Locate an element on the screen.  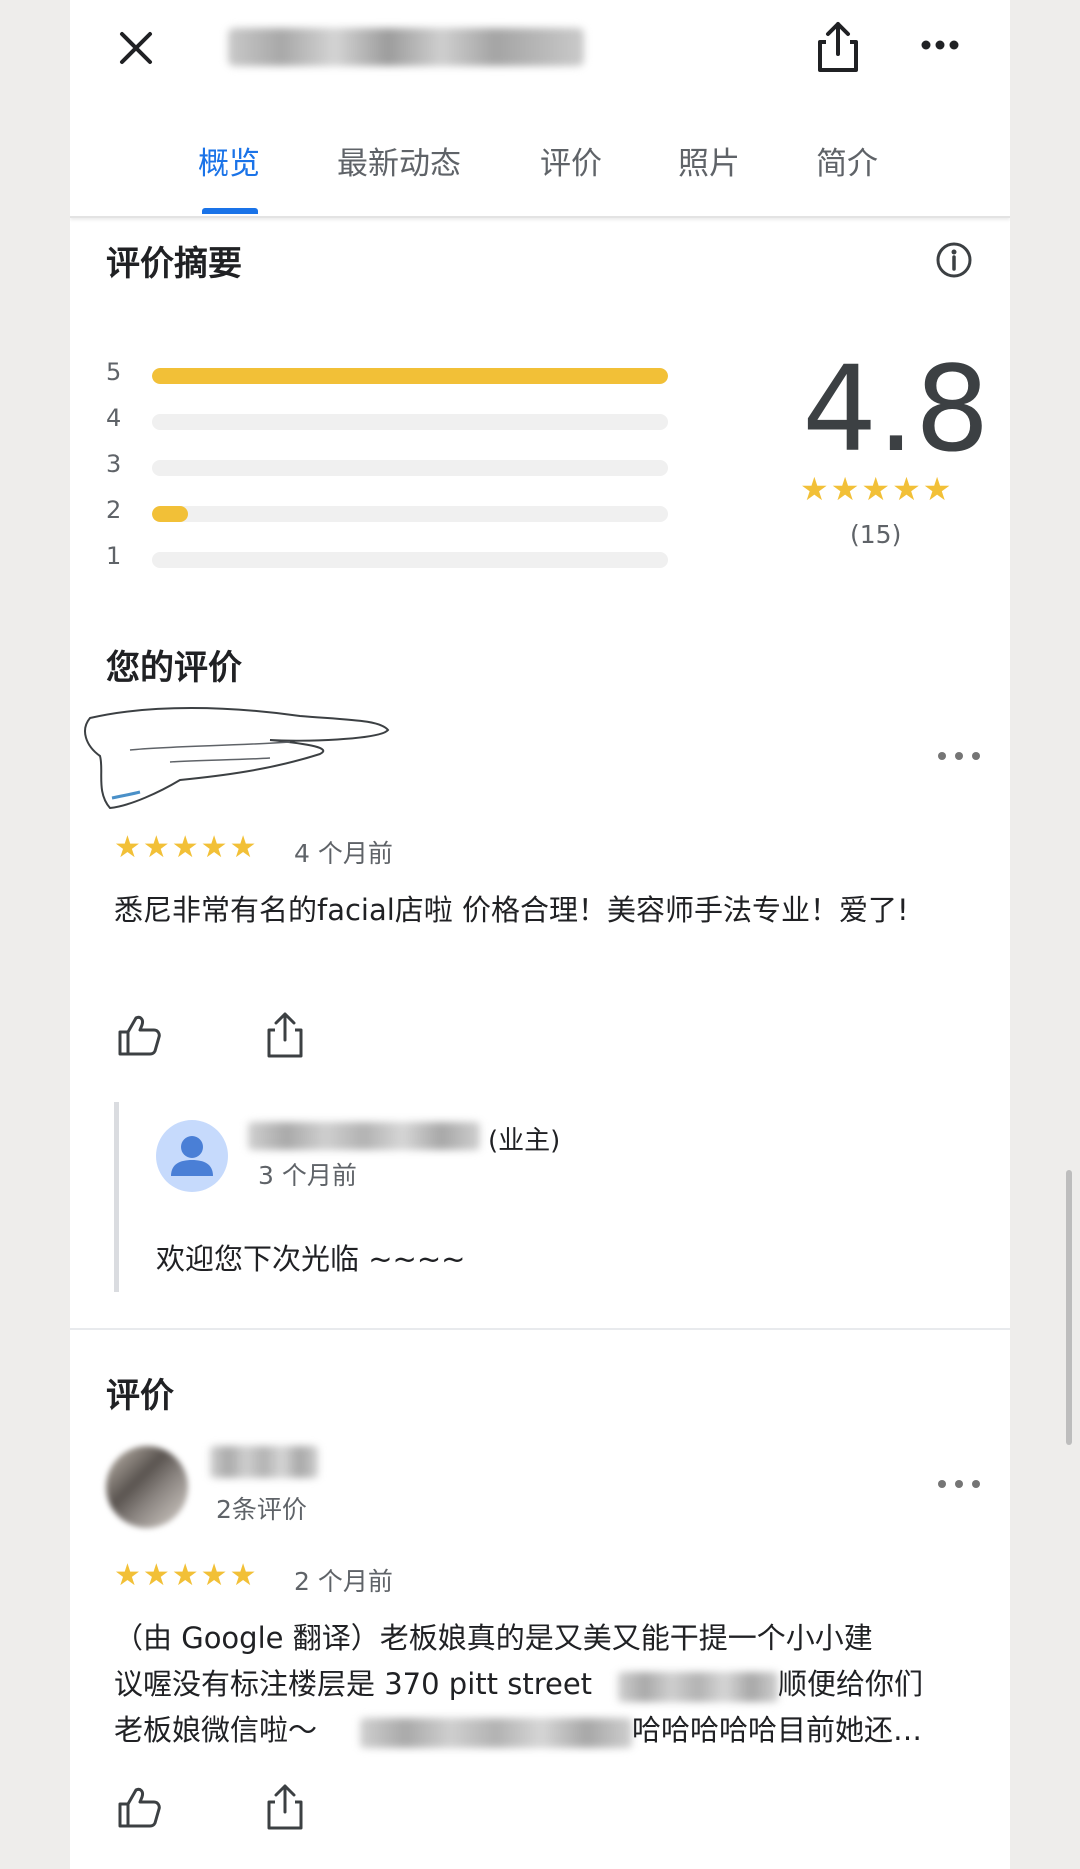
review-text-line-2a: 议喔没有标注楼层是 370 pitt street is located at coordinates (353, 1684).